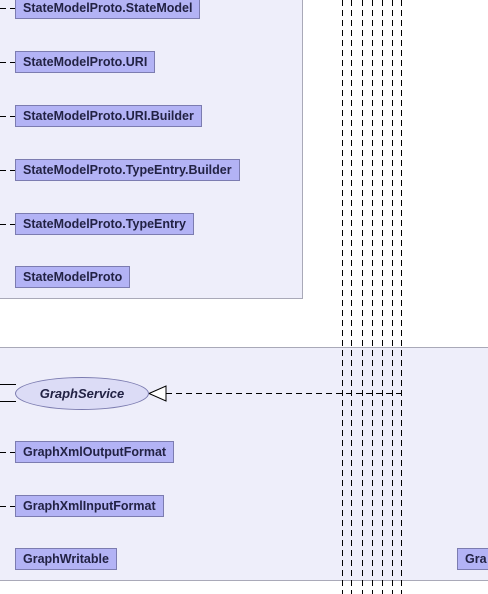 This screenshot has height=594, width=488. What do you see at coordinates (73, 277) in the screenshot?
I see `class-node: StateModelProto` at bounding box center [73, 277].